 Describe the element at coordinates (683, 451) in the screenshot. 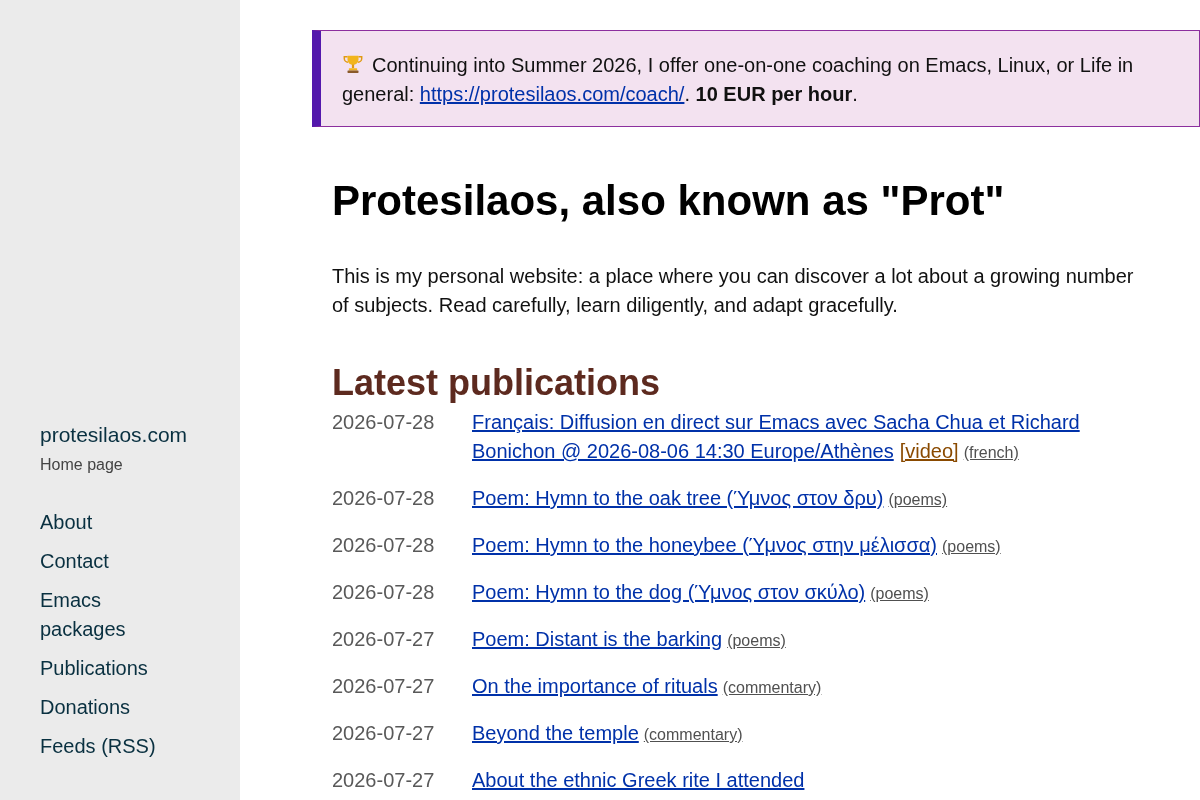

I see `publication-link: Bonichon @ 2026-08-06 14:30 Europe/Athènes` at that location.